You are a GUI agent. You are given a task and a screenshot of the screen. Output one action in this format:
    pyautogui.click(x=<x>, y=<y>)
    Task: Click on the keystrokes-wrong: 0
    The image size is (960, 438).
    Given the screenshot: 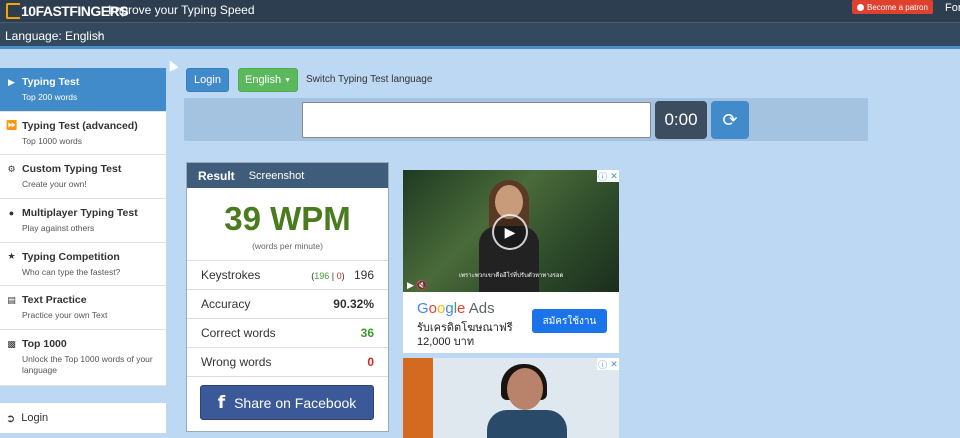 What is the action you would take?
    pyautogui.click(x=339, y=276)
    